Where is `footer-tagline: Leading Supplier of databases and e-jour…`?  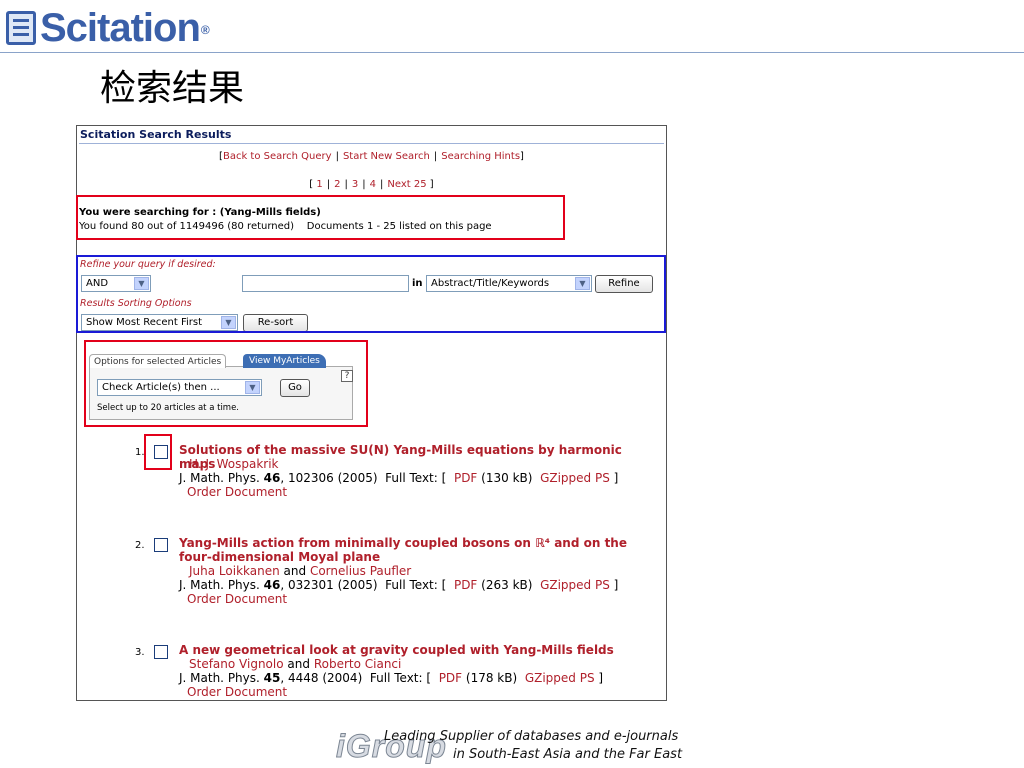 footer-tagline: Leading Supplier of databases and e-jour… is located at coordinates (533, 745).